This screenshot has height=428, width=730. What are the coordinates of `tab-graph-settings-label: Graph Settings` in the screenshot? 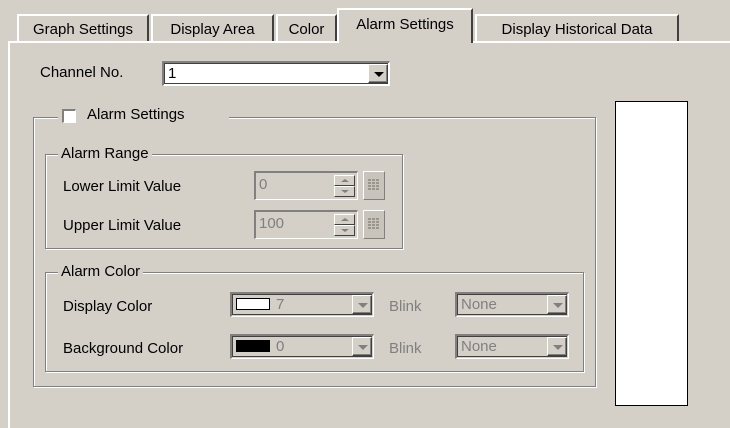 It's located at (83, 29).